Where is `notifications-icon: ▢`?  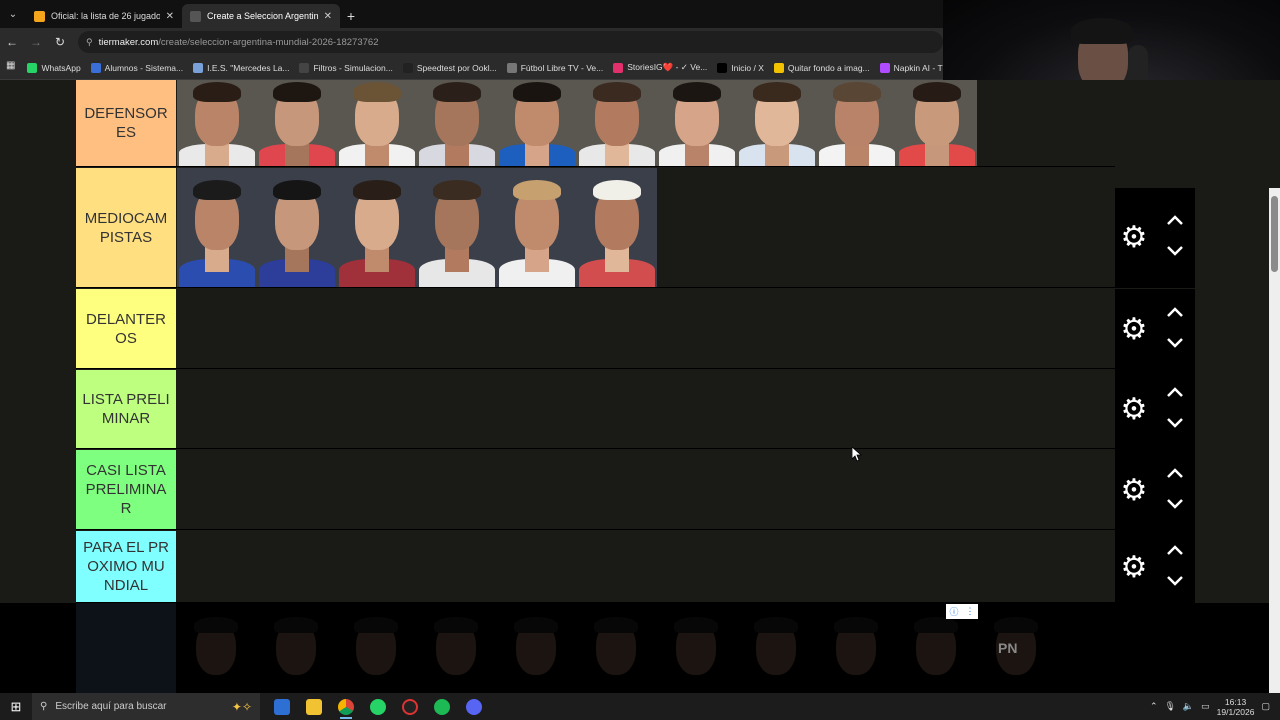
notifications-icon: ▢ is located at coordinates (1265, 706).